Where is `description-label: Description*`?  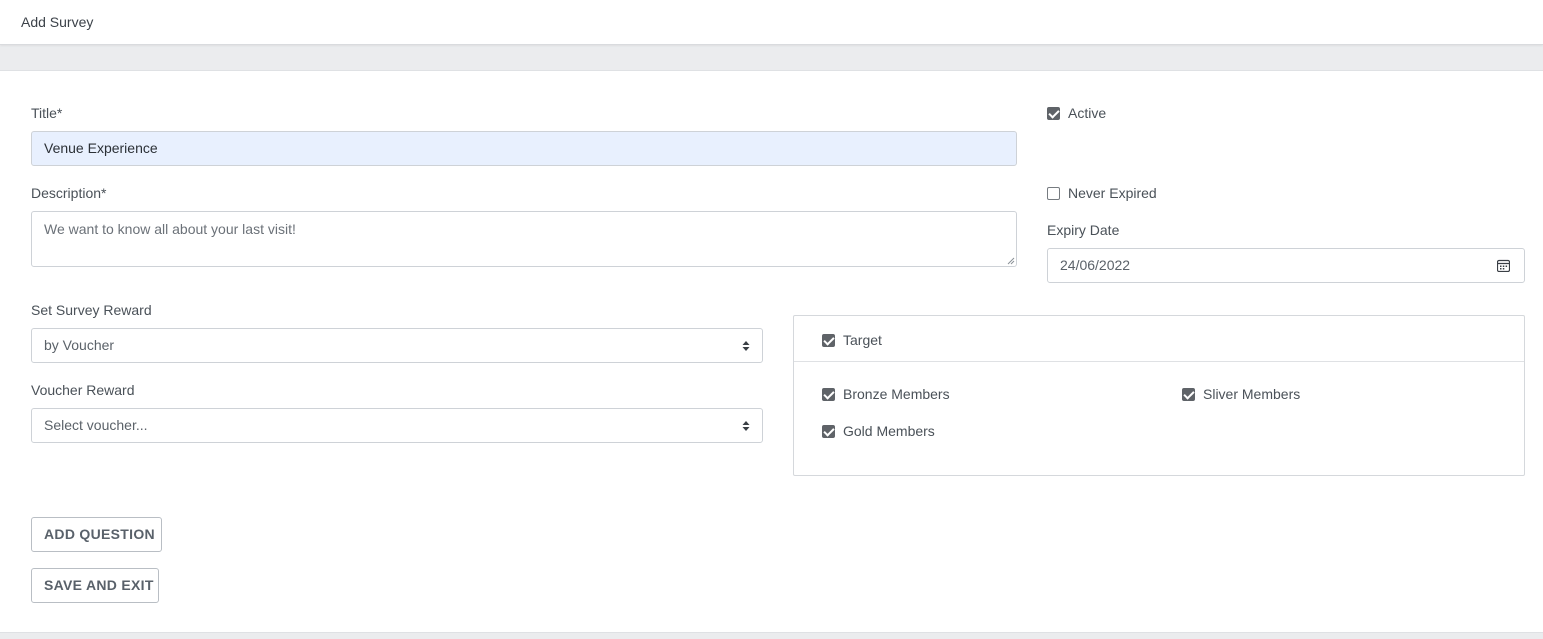 description-label: Description* is located at coordinates (69, 193).